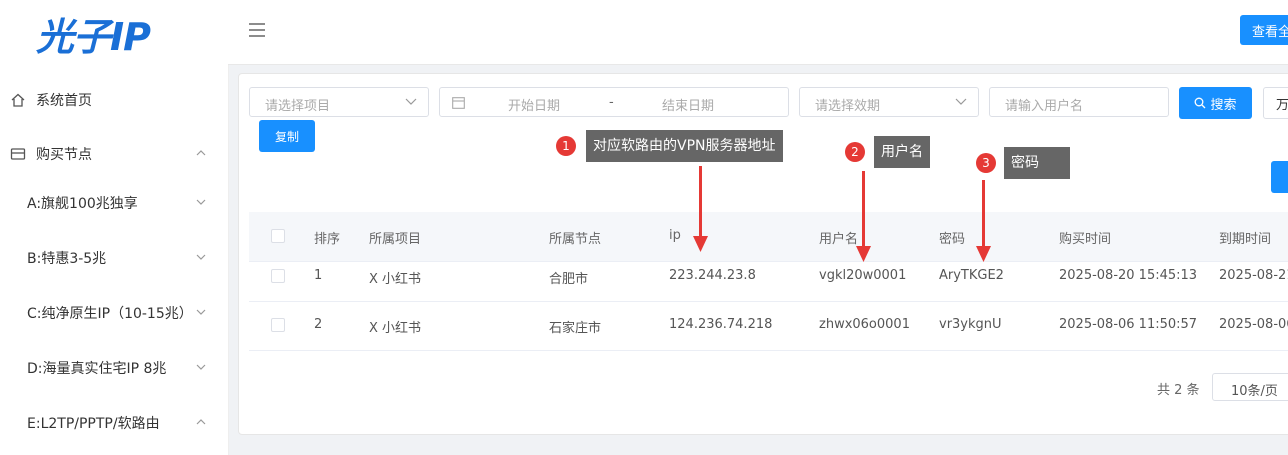 This screenshot has width=1288, height=455. What do you see at coordinates (684, 146) in the screenshot?
I see `annotation-tooltip: 对应软路由的VPN服务器地址` at bounding box center [684, 146].